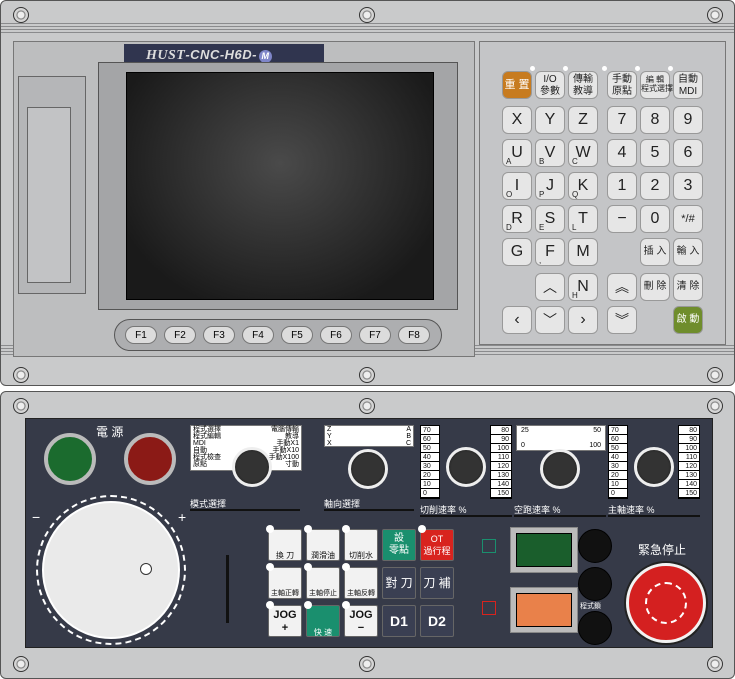  Describe the element at coordinates (622, 320) in the screenshot. I see `page-down-icon: ︾` at that location.